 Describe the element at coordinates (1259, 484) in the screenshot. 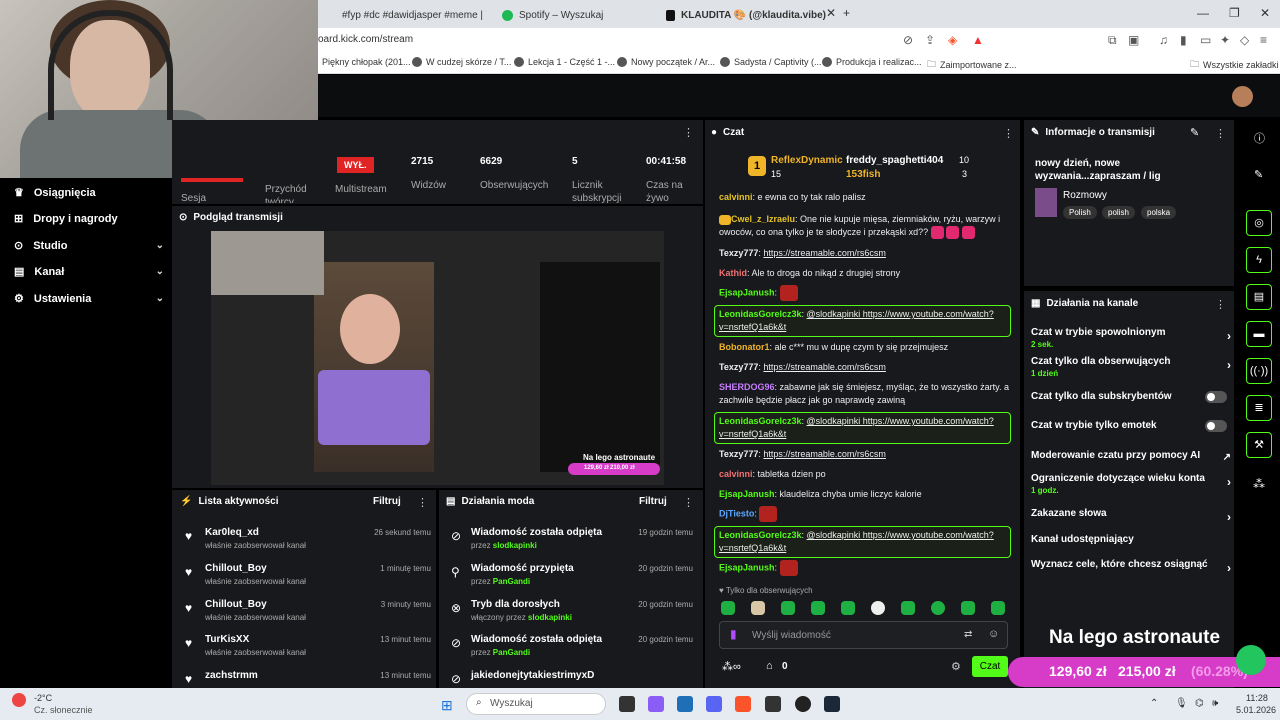

I see `points-icon: ⁂` at that location.